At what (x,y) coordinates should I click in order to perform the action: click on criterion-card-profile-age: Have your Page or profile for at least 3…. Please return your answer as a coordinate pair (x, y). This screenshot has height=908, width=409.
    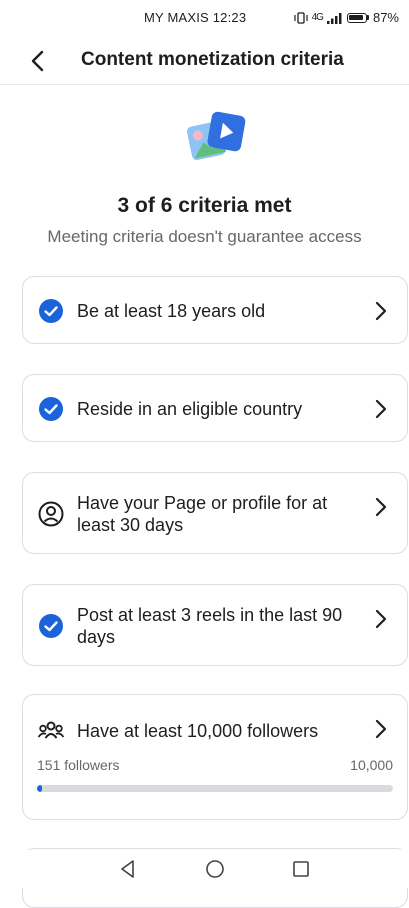
    Looking at the image, I should click on (215, 513).